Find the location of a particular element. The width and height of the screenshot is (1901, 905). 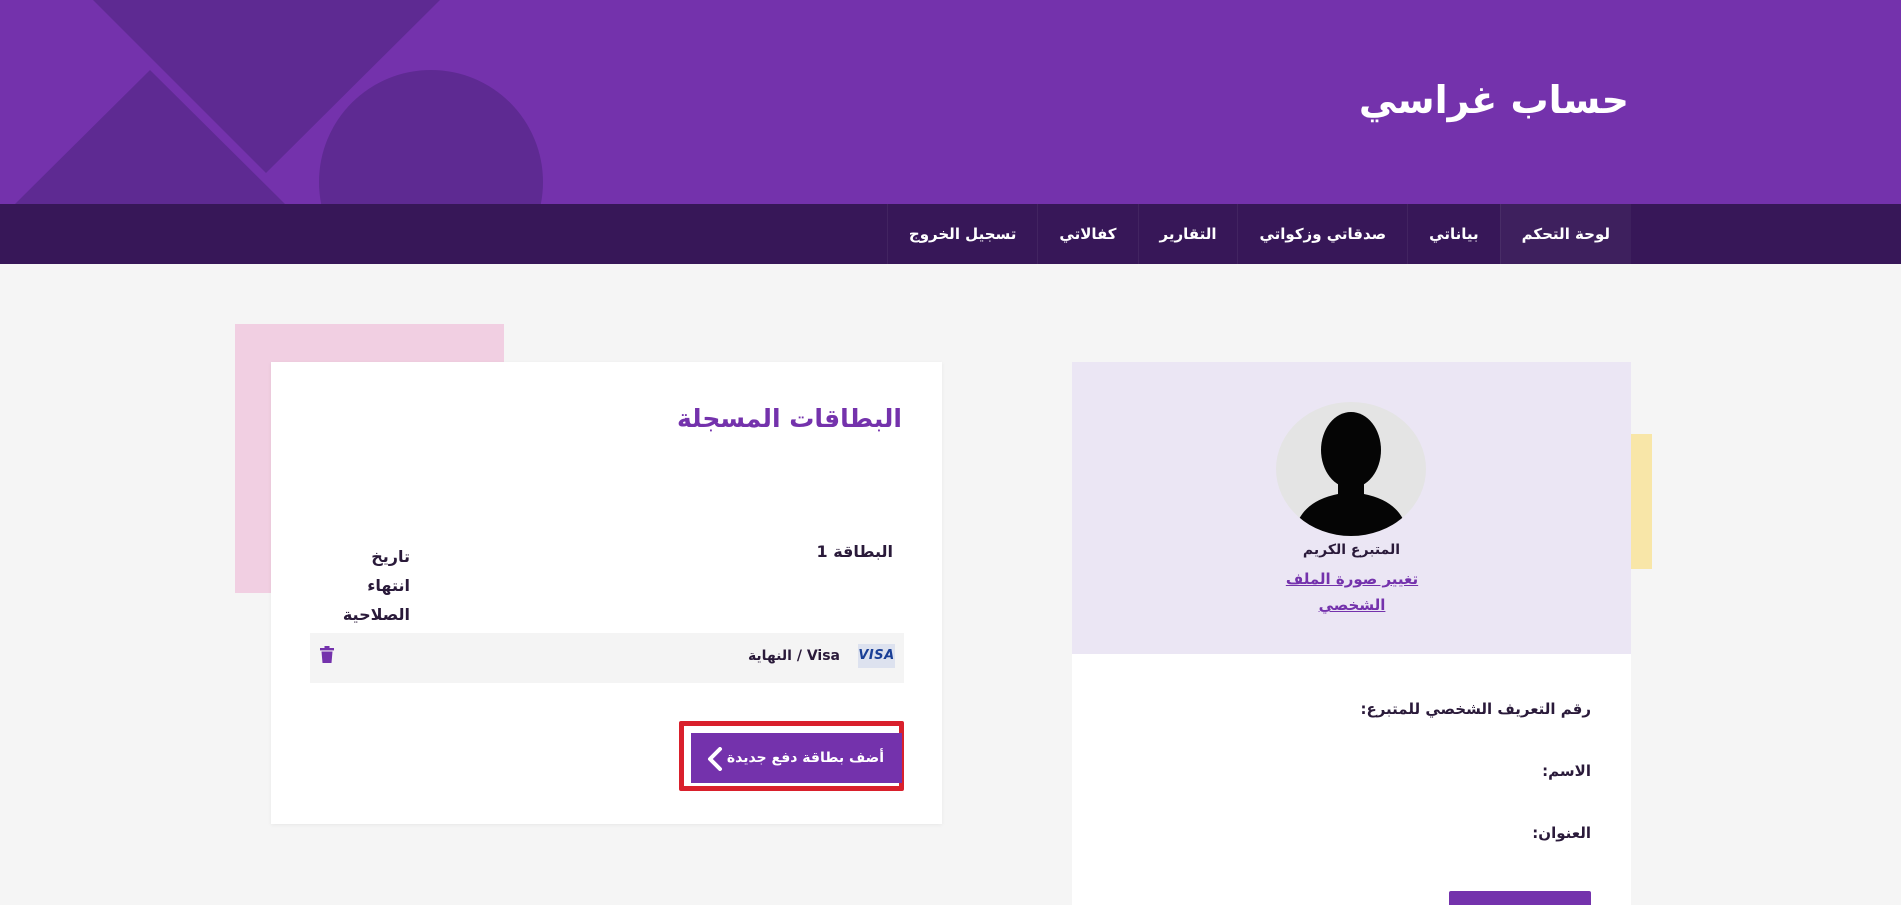

deco-circle is located at coordinates (431, 137).